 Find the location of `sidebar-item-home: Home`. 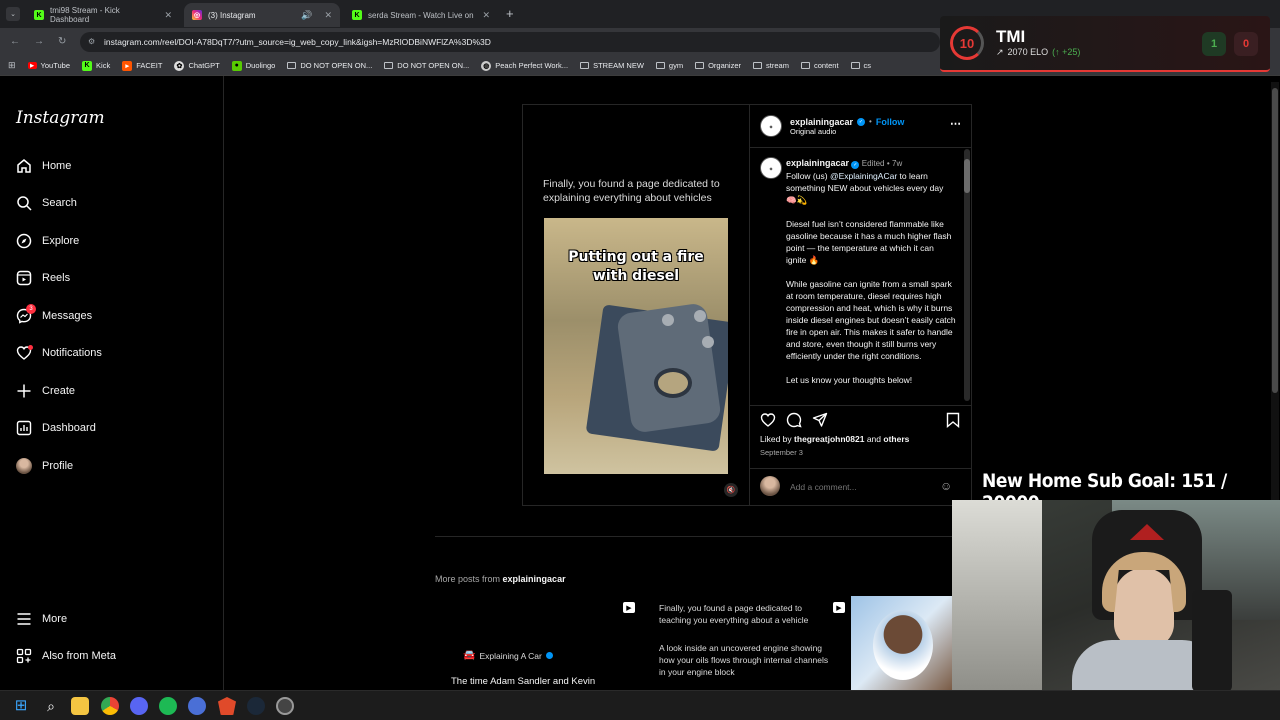

sidebar-item-home: Home is located at coordinates (43, 166).